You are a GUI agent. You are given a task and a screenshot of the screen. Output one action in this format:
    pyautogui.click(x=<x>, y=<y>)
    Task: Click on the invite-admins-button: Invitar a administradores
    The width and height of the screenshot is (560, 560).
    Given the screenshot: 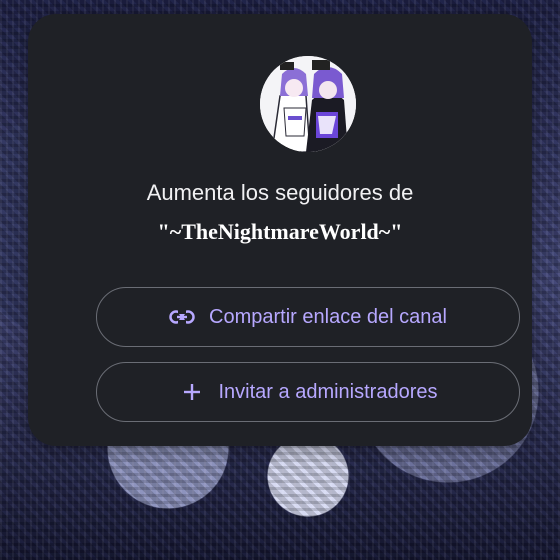 What is the action you would take?
    pyautogui.click(x=308, y=392)
    